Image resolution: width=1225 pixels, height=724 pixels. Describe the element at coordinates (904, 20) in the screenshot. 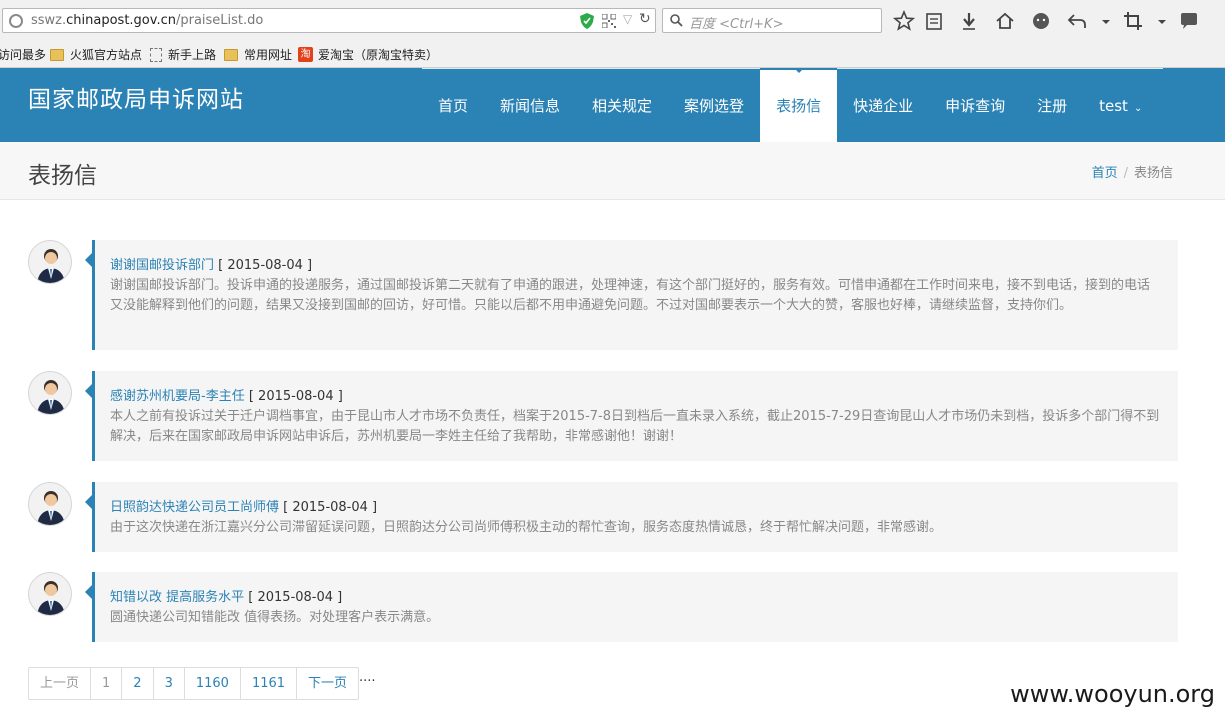

I see `star-bookmark-icon` at that location.